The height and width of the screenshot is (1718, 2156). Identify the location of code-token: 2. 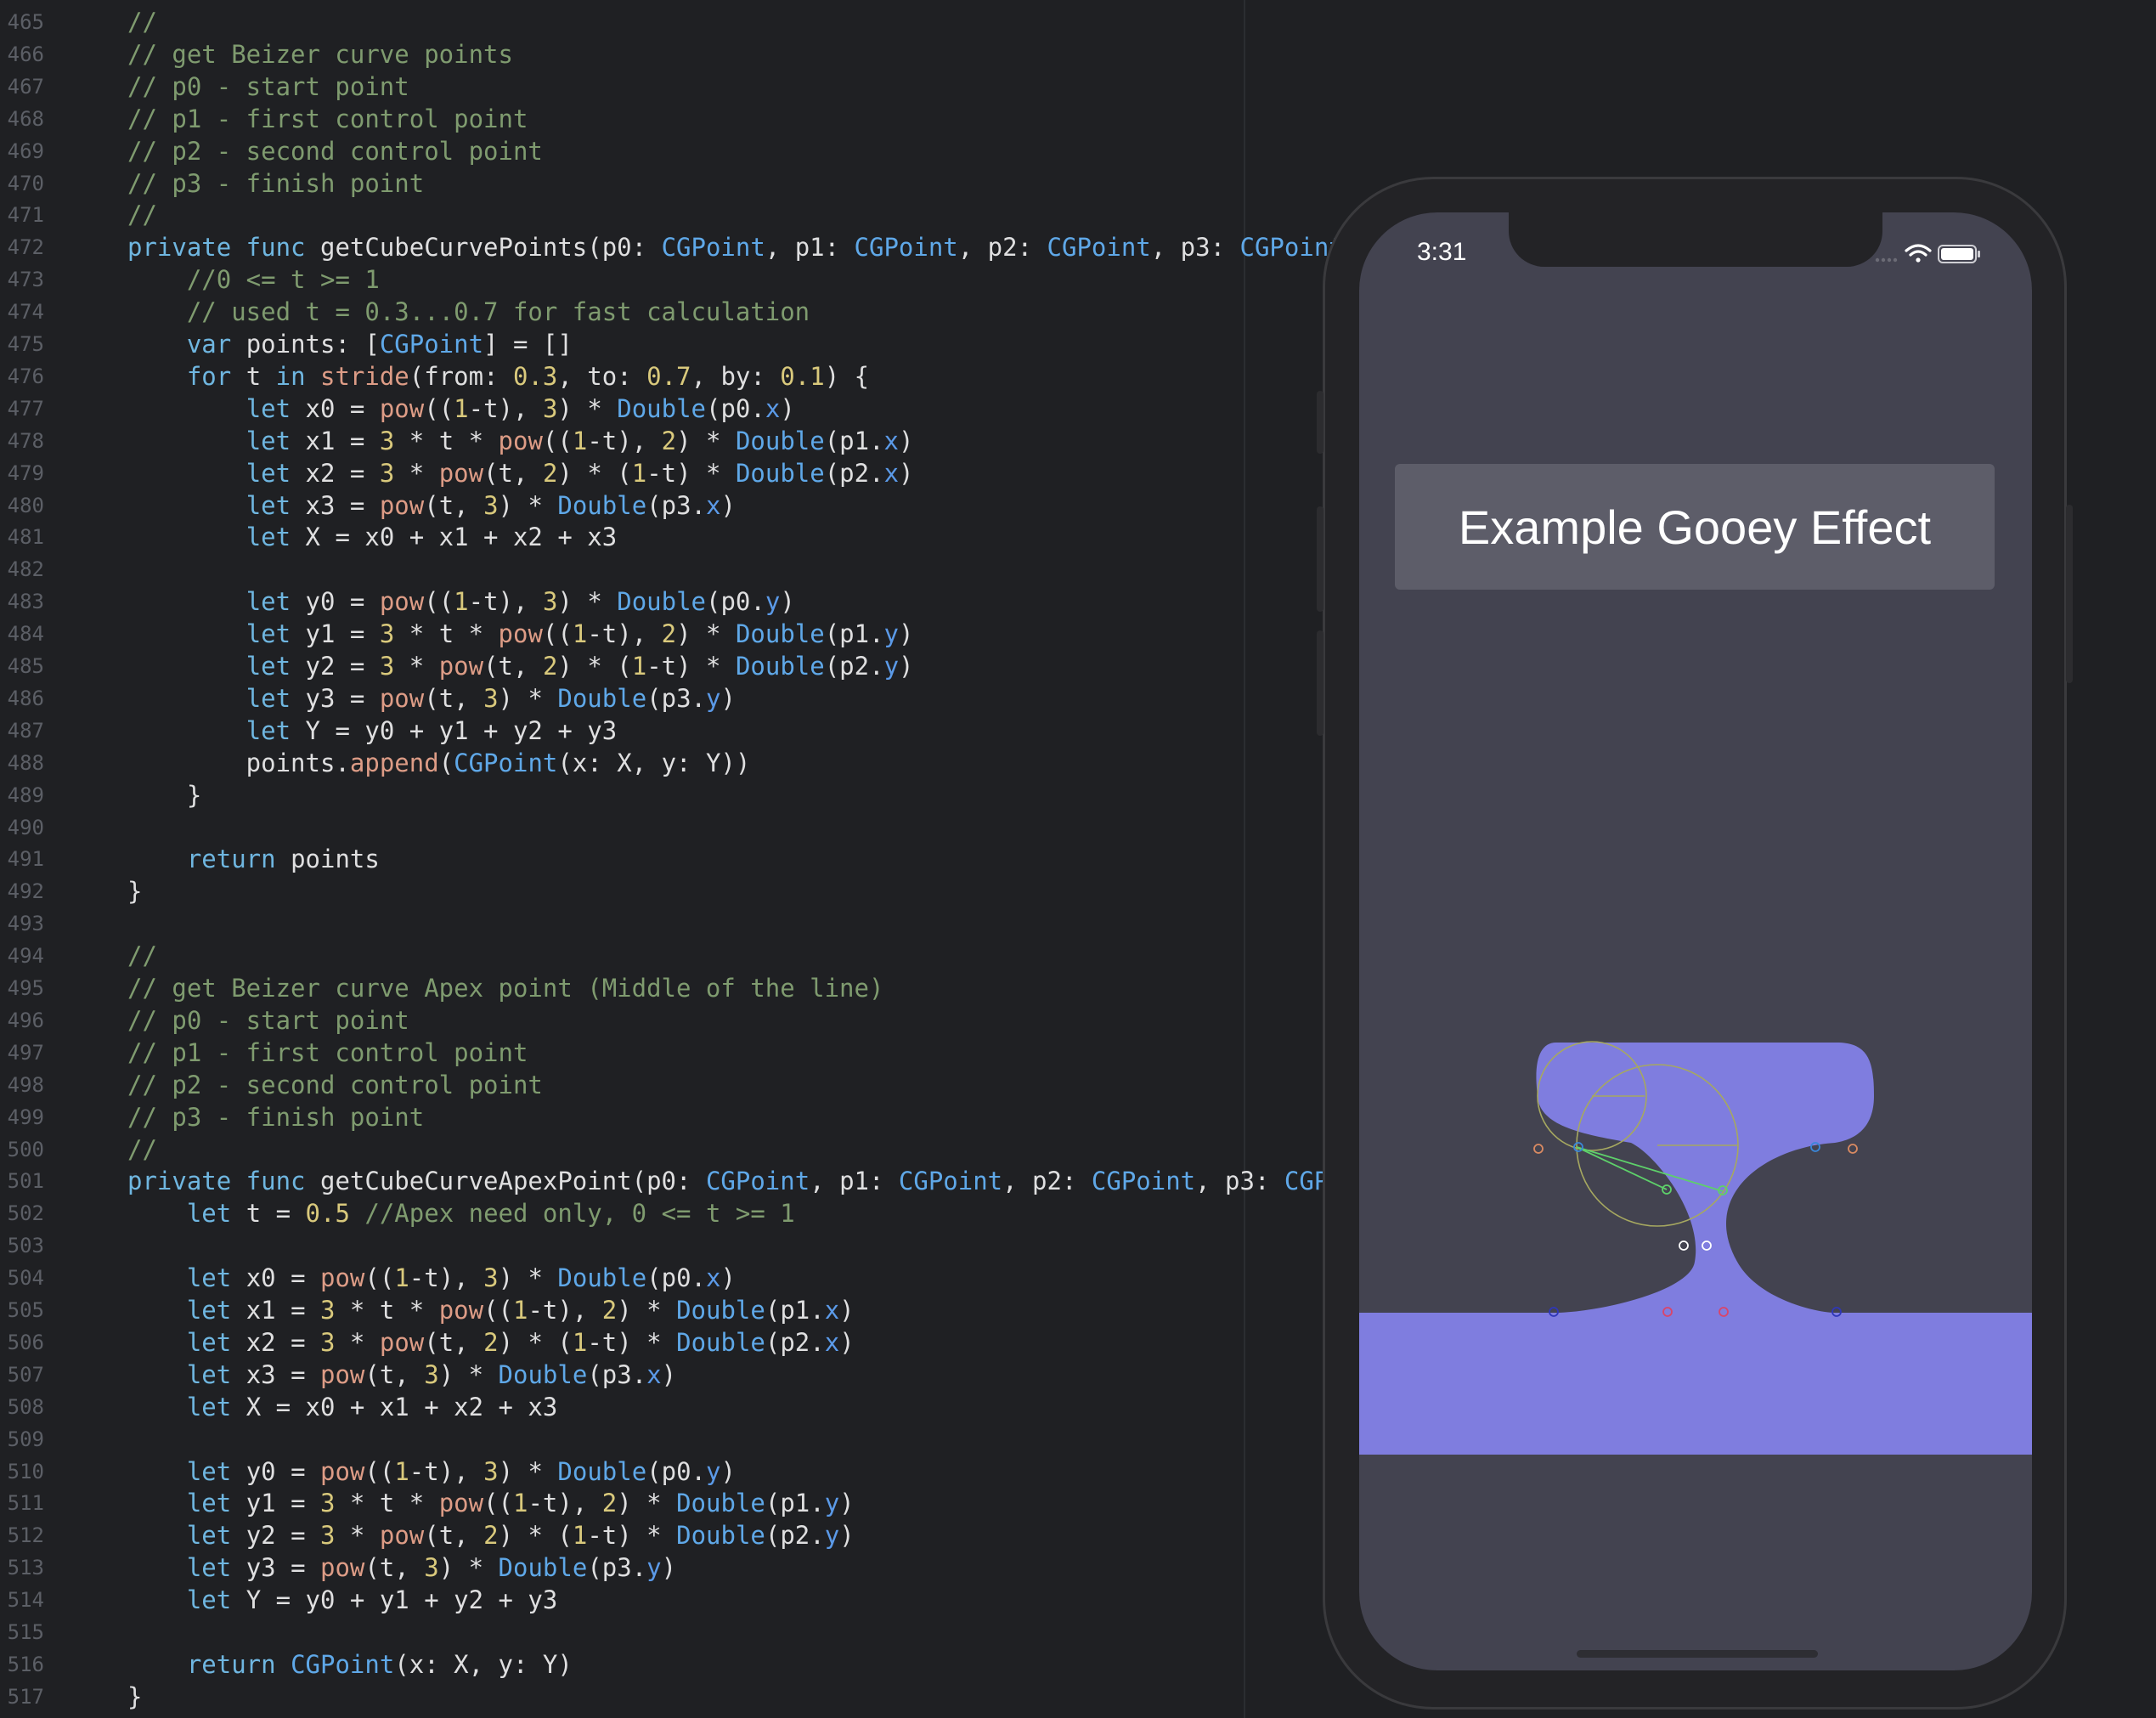
(491, 1342).